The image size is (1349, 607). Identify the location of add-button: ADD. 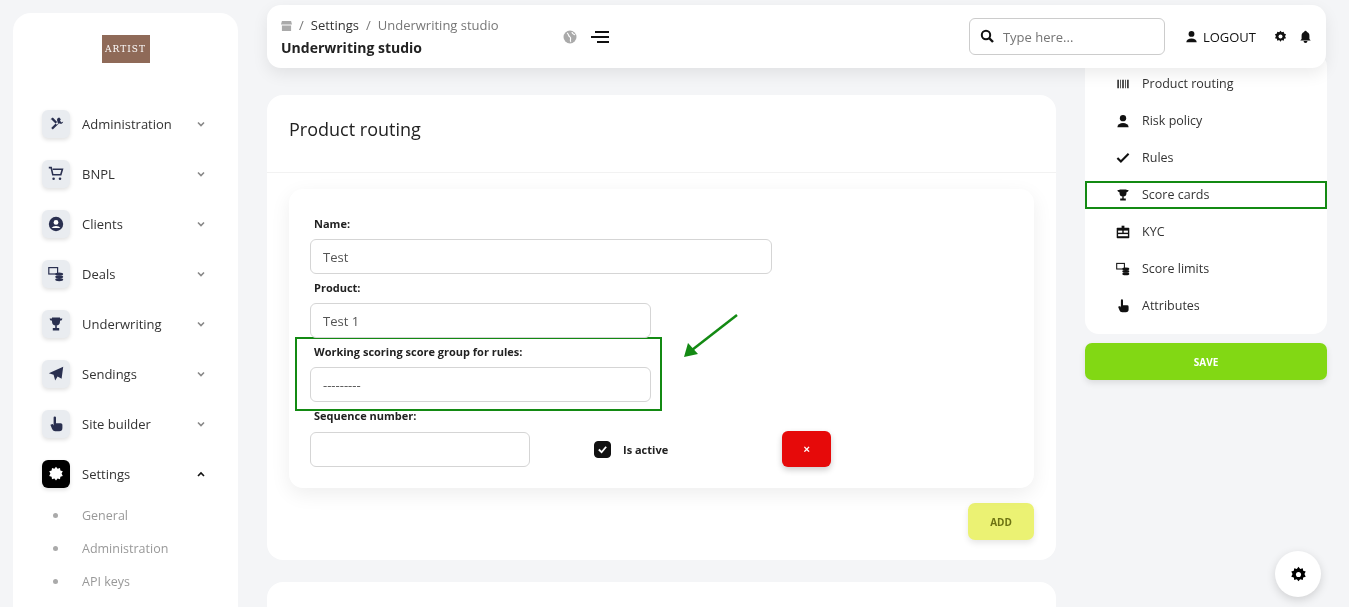
(1001, 521).